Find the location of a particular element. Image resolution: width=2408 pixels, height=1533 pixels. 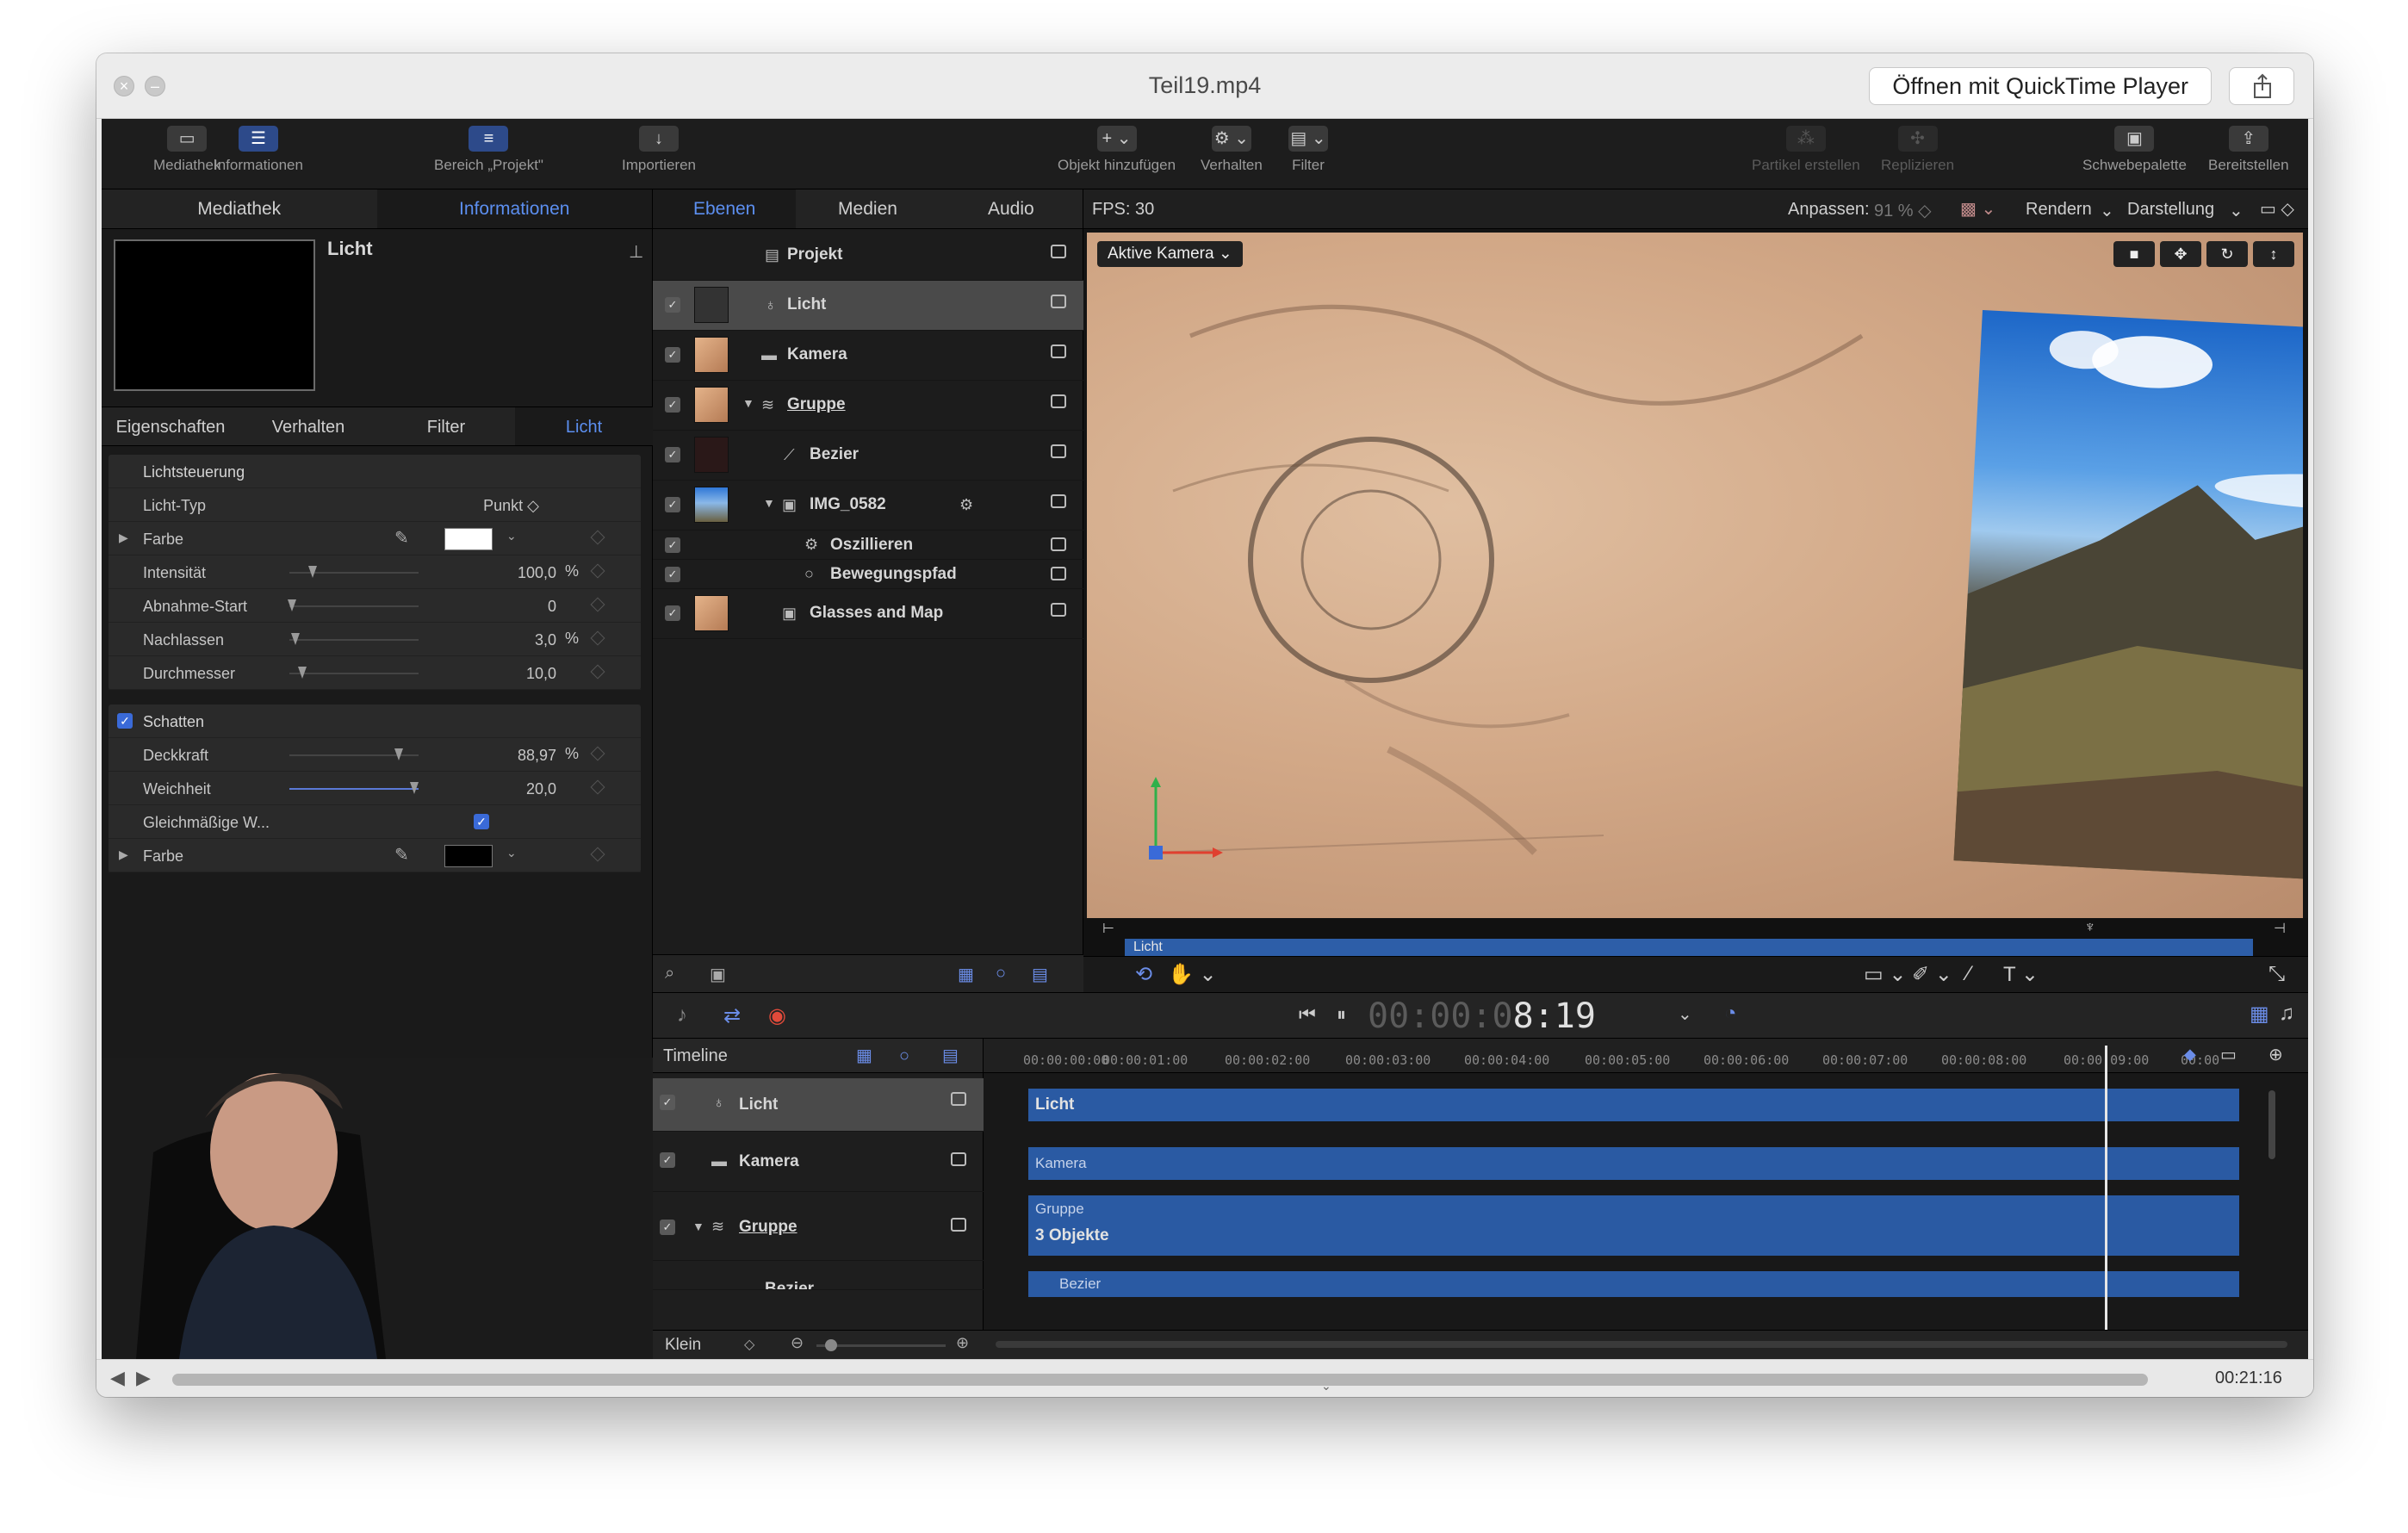

behavior-gear-icon: ⚙ is located at coordinates (966, 505).